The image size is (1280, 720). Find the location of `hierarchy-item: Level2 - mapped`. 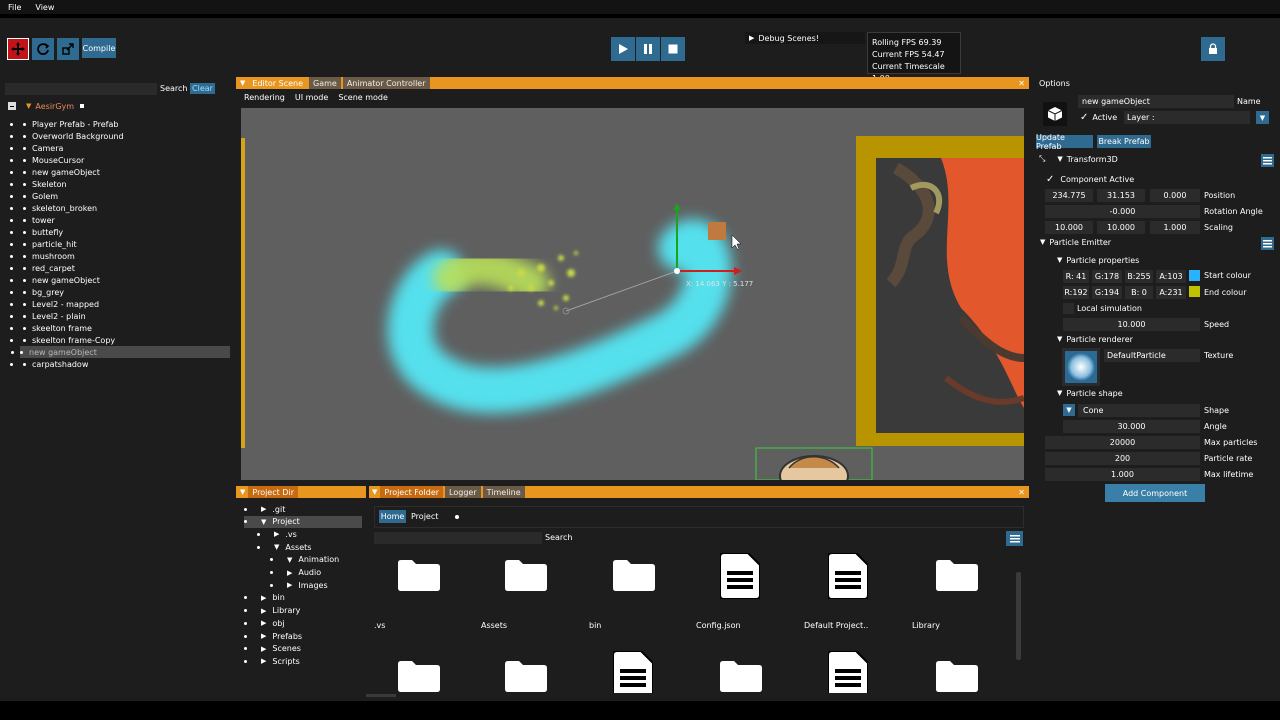

hierarchy-item: Level2 - mapped is located at coordinates (120, 304).